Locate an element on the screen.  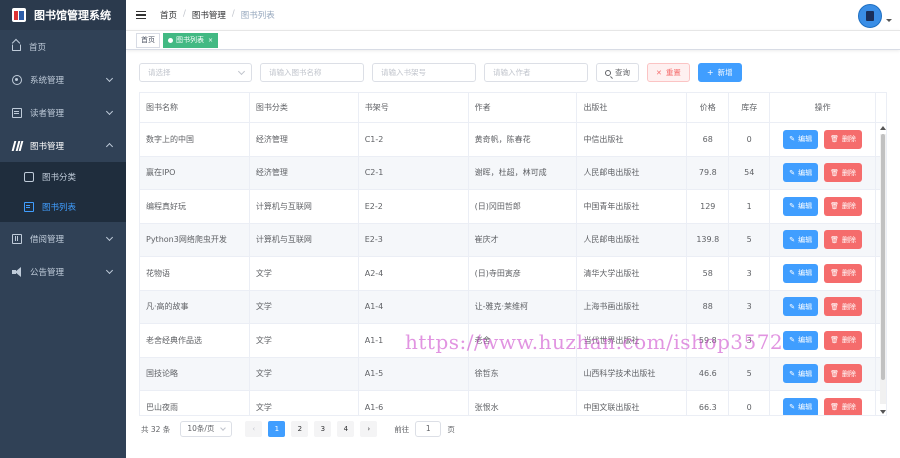
table-scrollbar is located at coordinates (883, 269).